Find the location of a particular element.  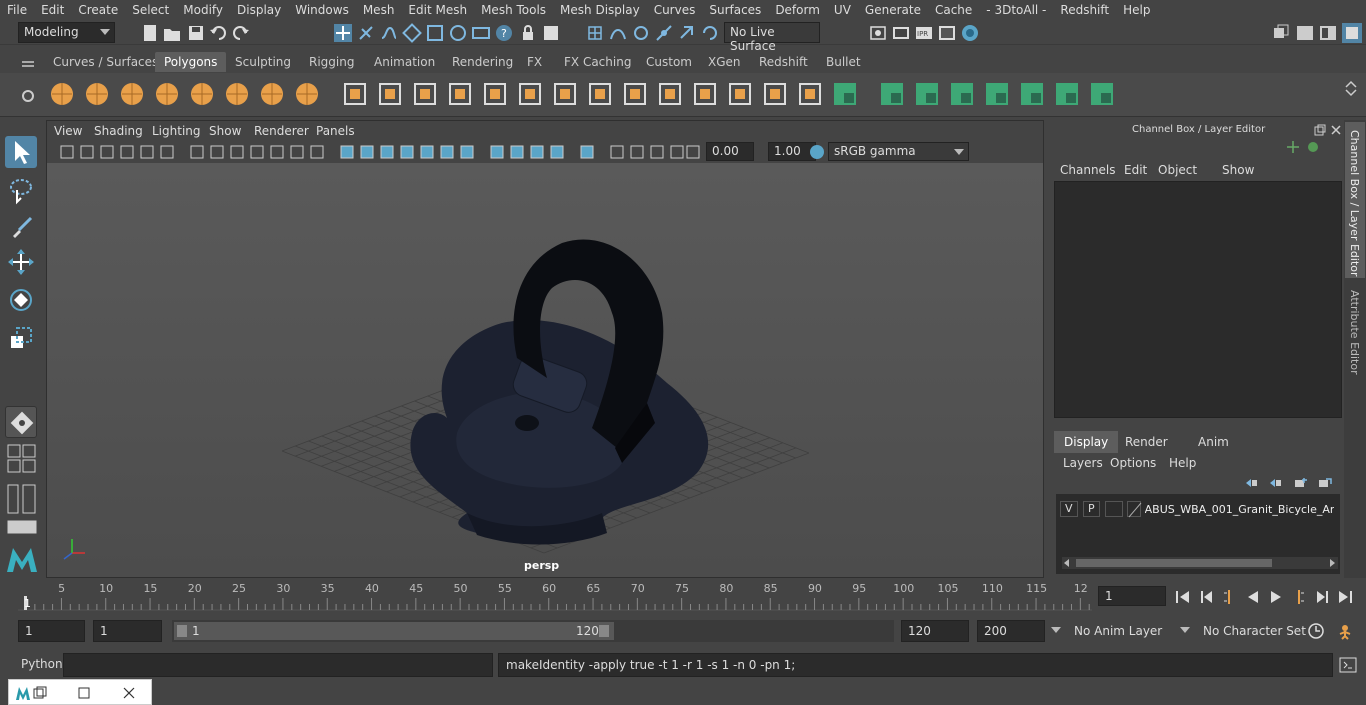

film-gate-icon is located at coordinates (217, 152).